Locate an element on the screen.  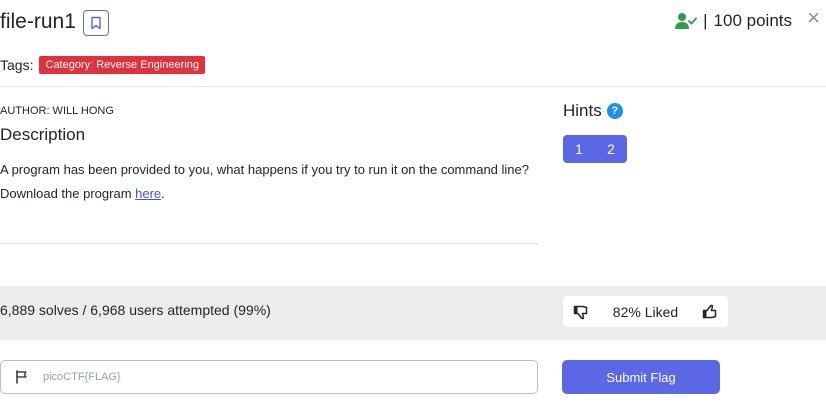
hint-1-button: 1 is located at coordinates (579, 149).